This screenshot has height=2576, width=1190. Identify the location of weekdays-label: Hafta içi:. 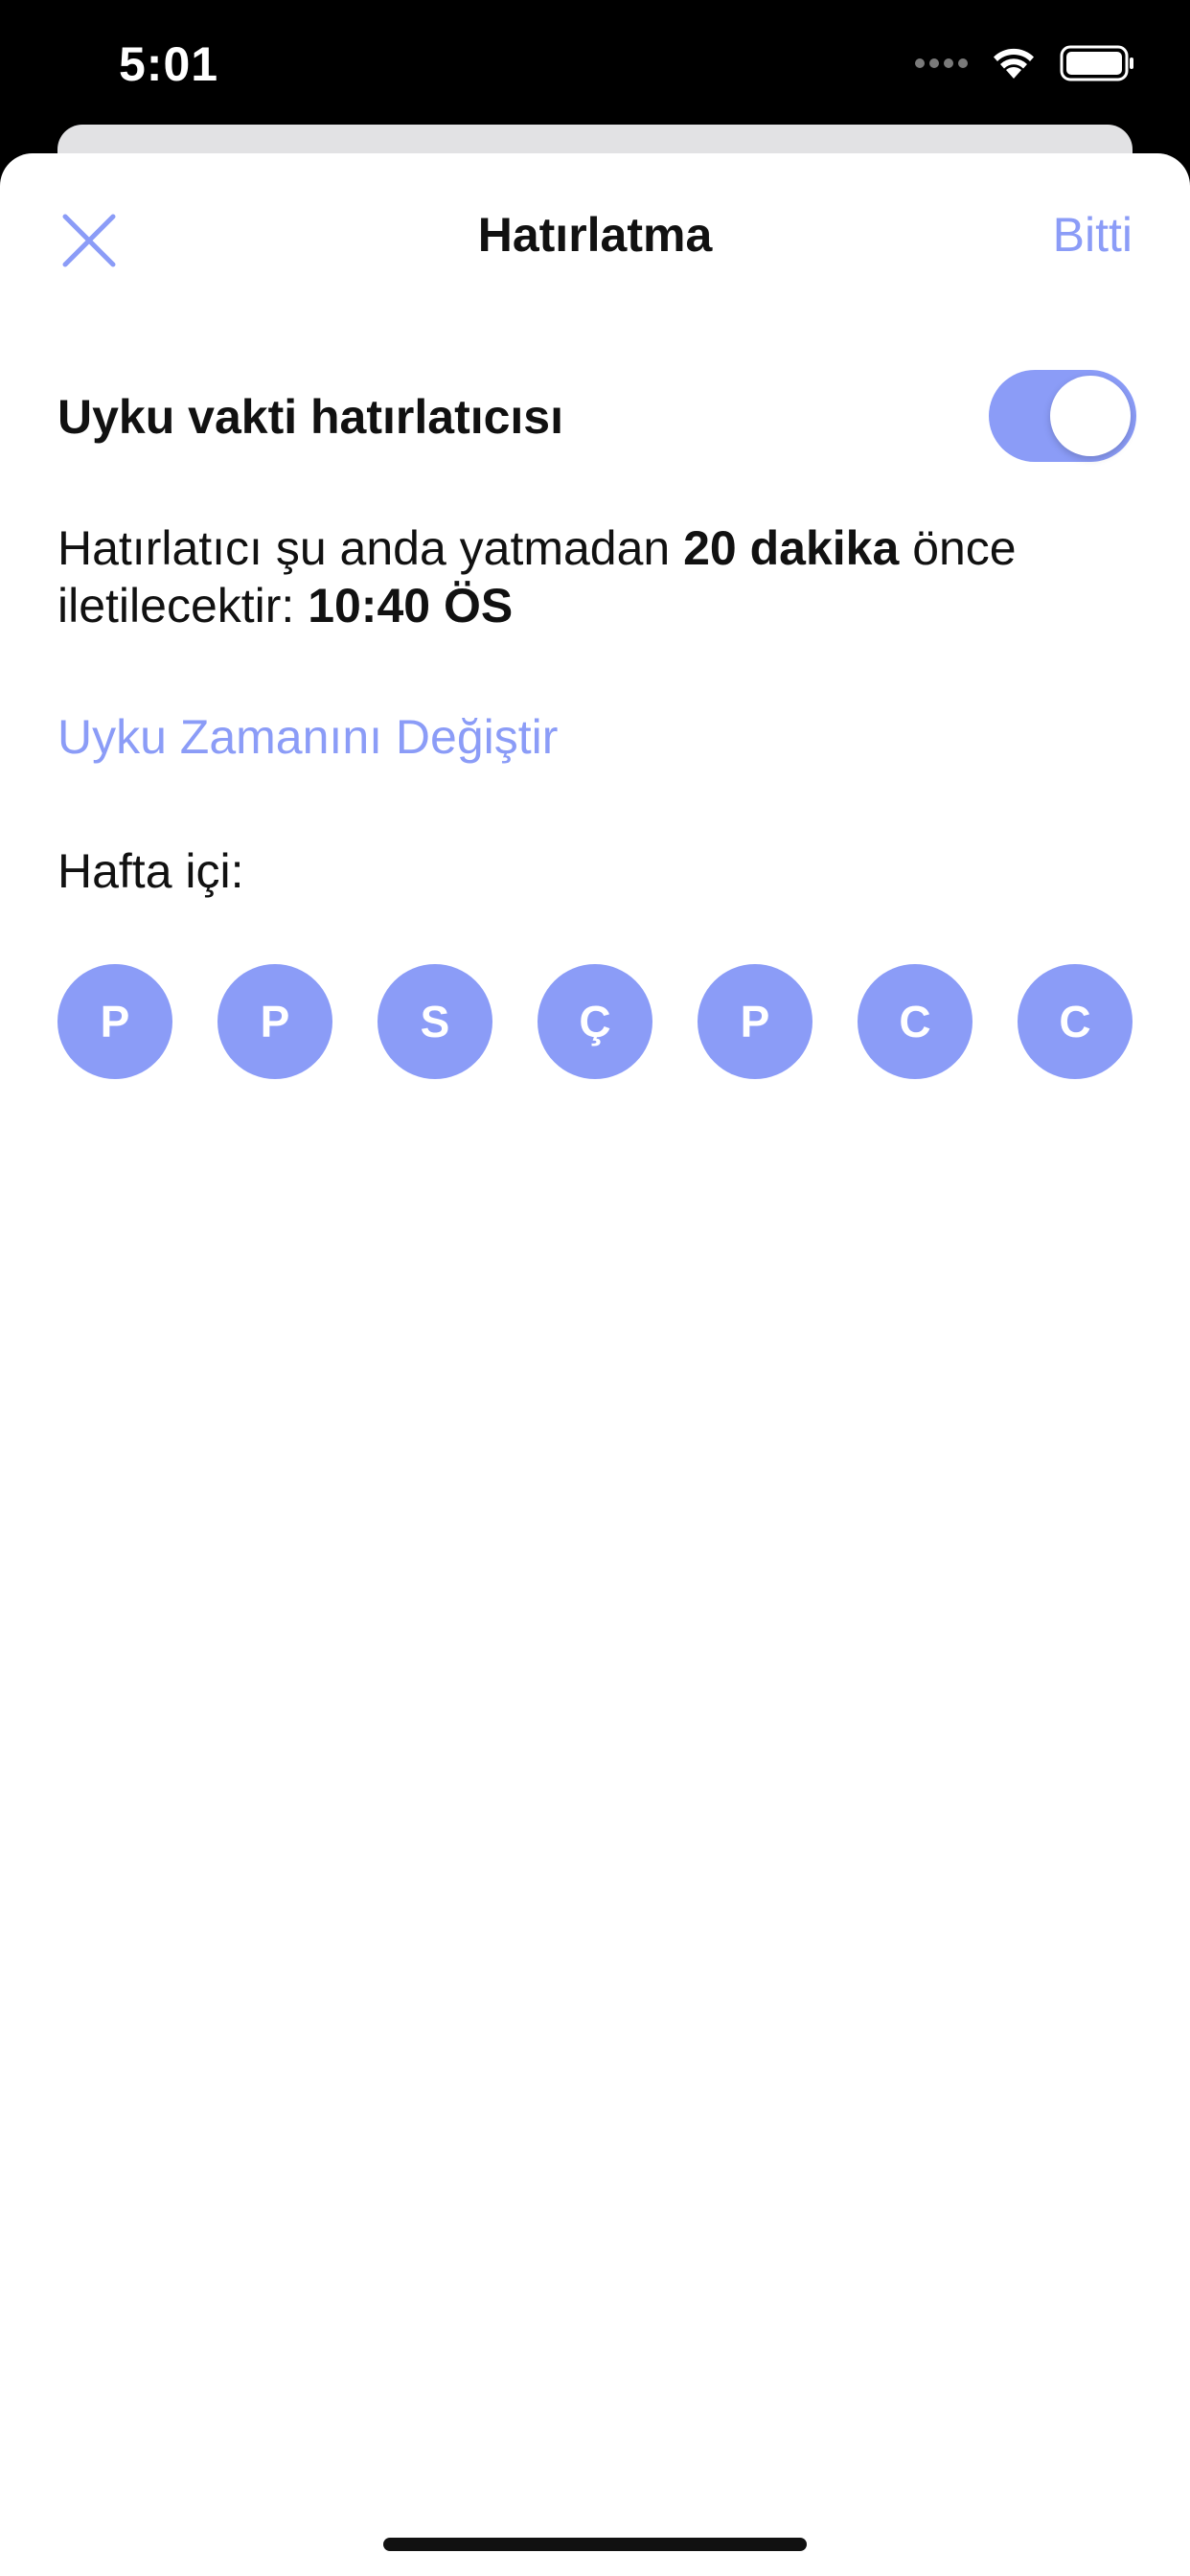
(151, 871).